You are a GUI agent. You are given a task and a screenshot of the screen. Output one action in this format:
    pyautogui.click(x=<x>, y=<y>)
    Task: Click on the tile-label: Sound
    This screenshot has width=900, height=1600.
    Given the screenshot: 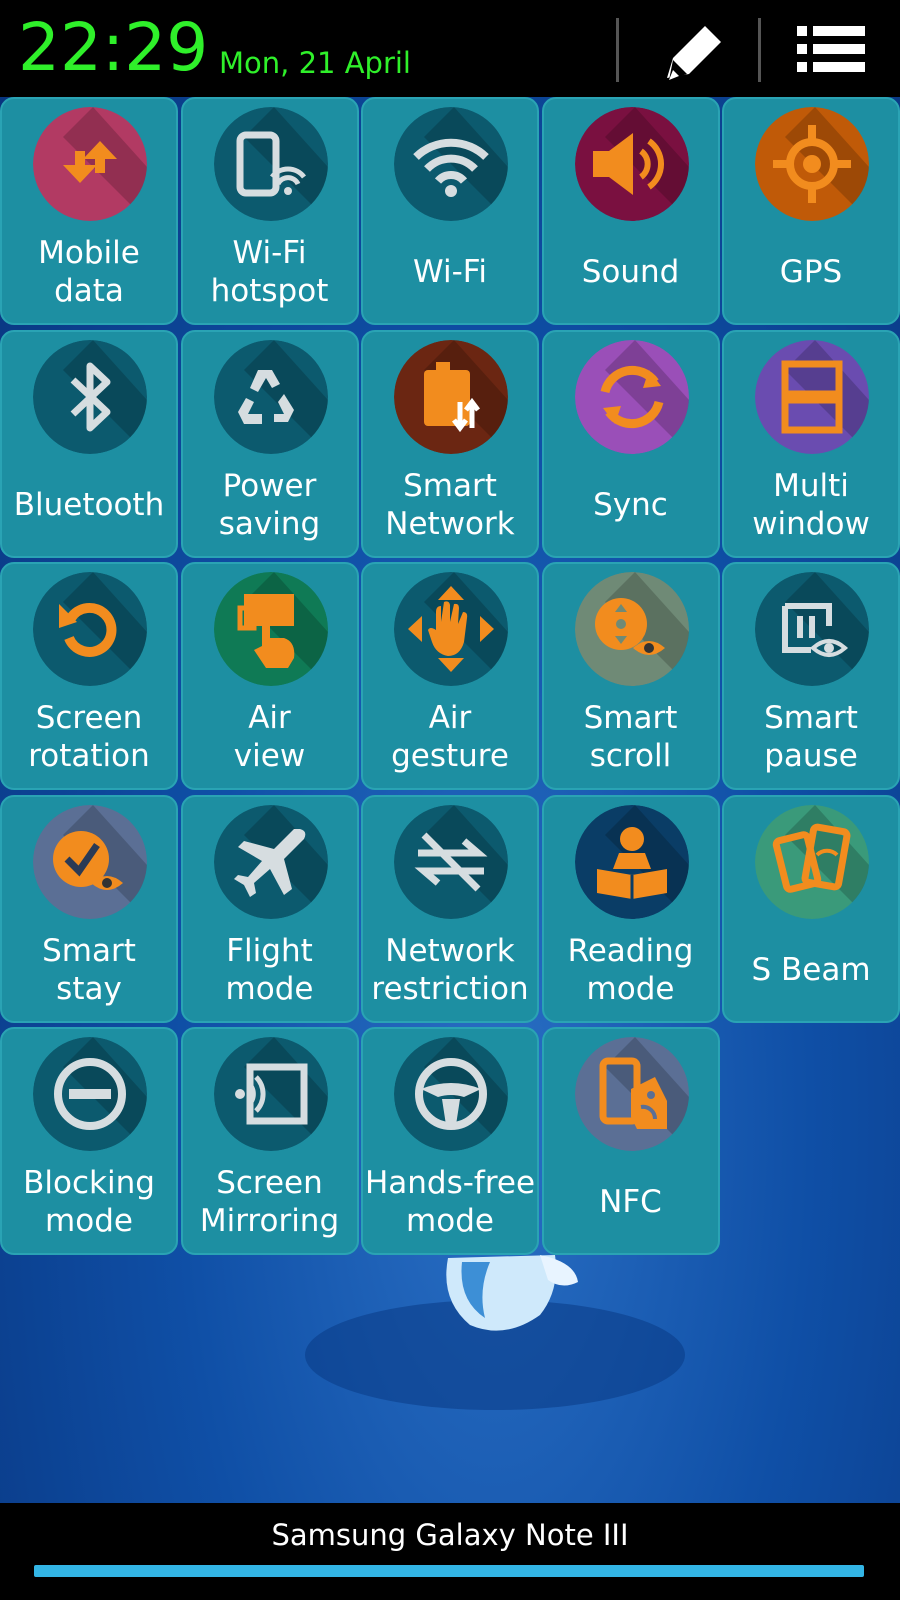 What is the action you would take?
    pyautogui.click(x=630, y=272)
    